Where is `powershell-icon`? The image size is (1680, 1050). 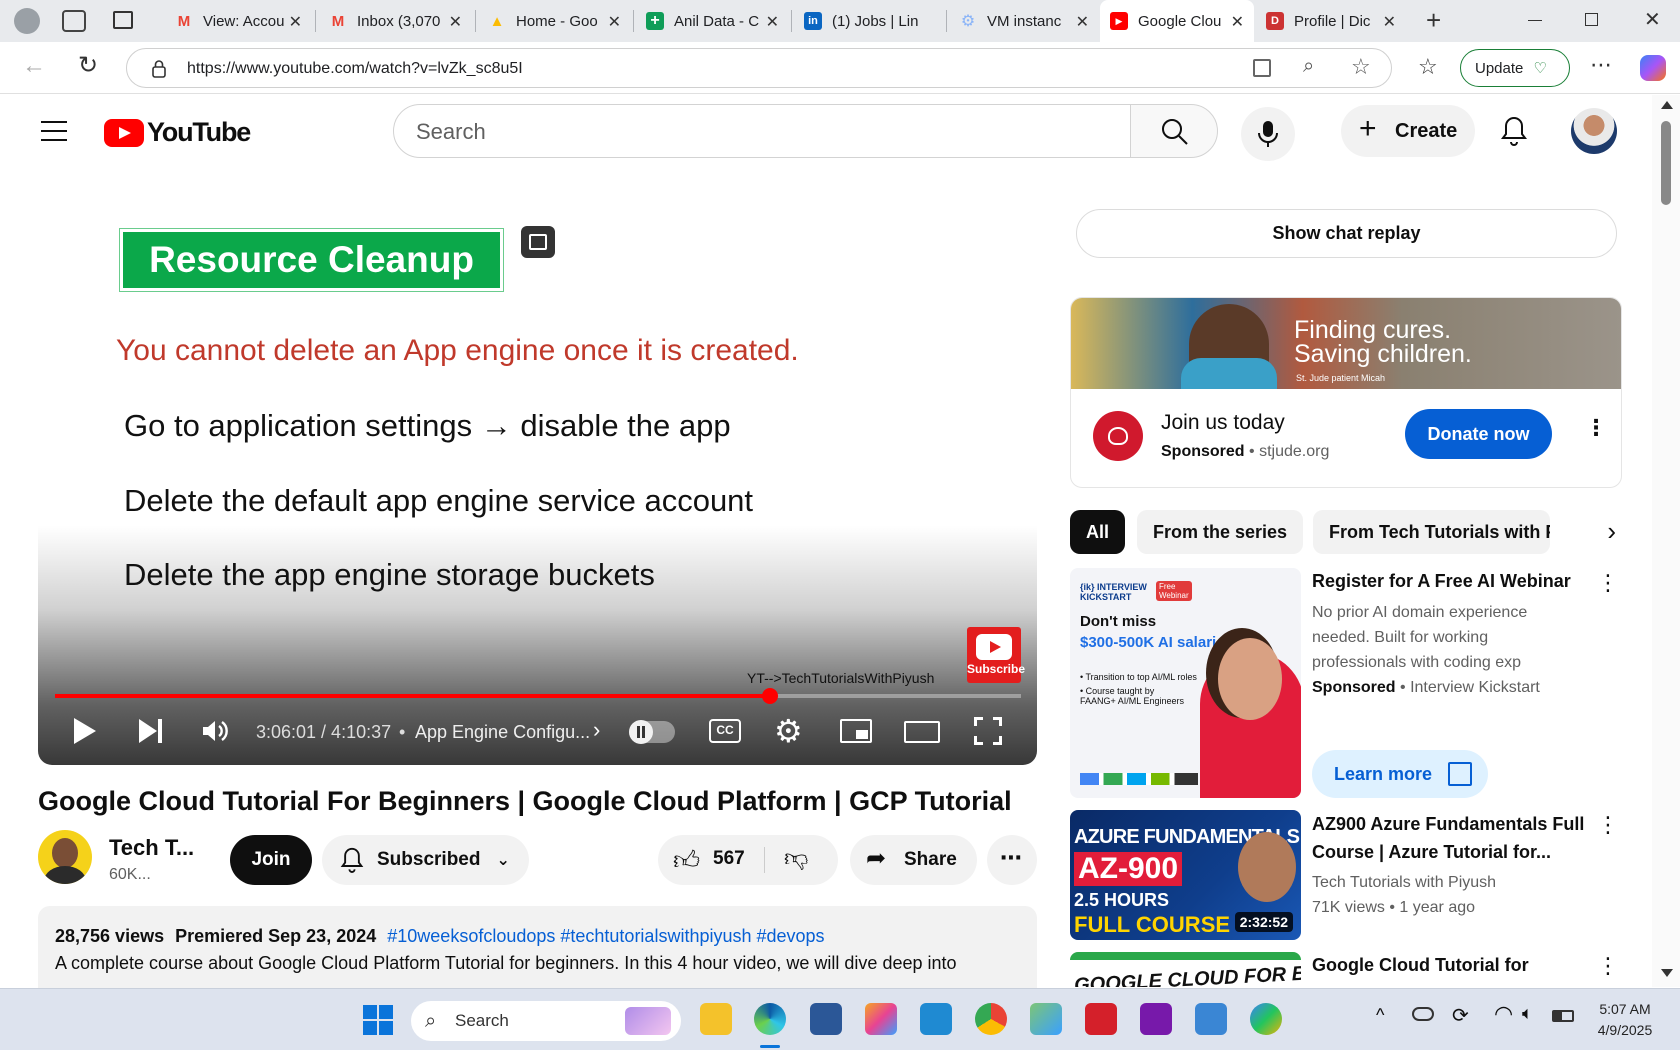 powershell-icon is located at coordinates (826, 1019).